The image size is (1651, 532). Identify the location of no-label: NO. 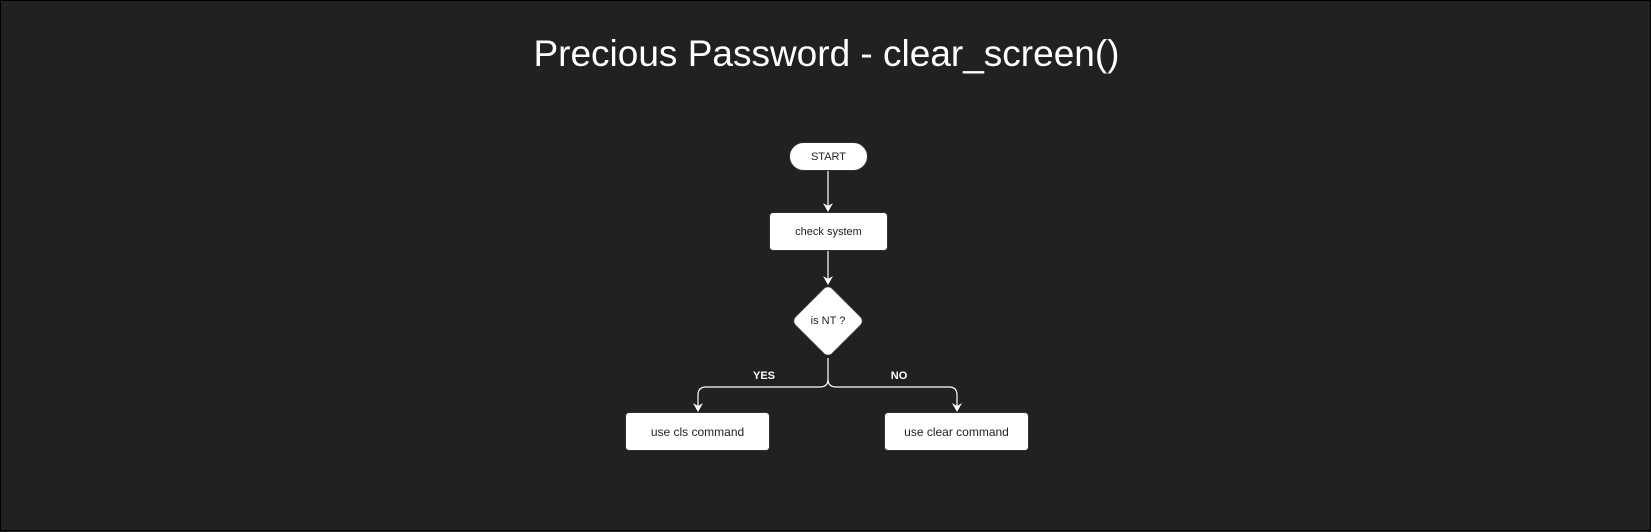
(899, 376).